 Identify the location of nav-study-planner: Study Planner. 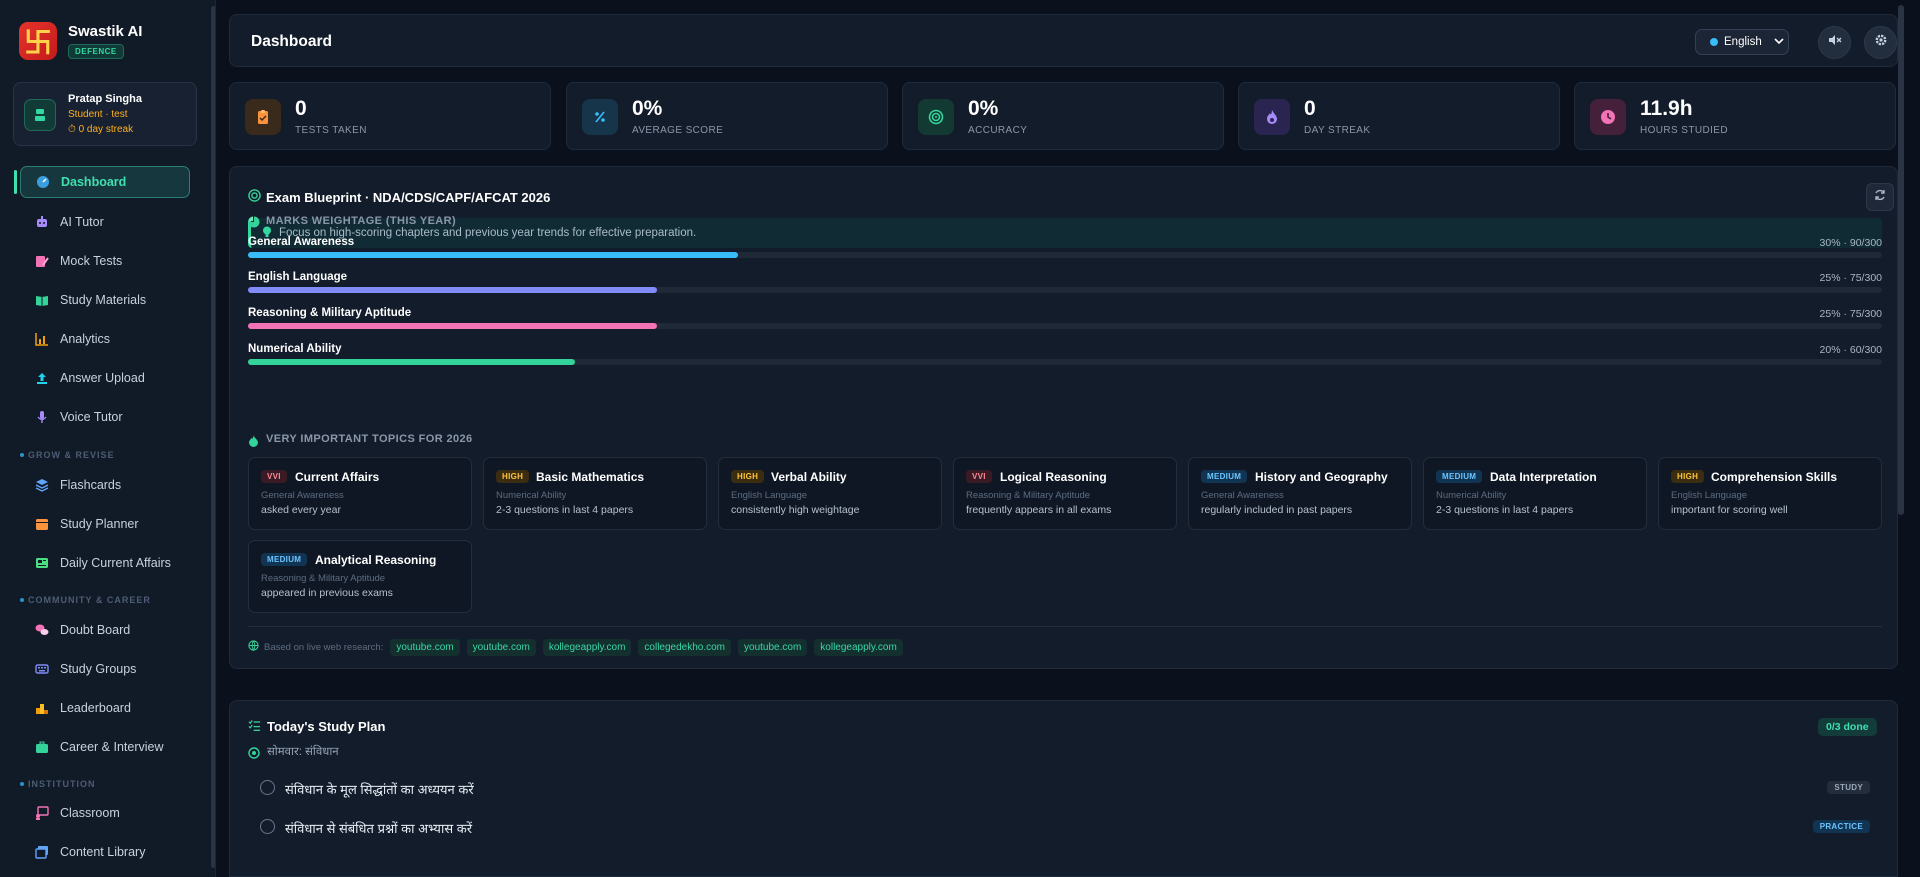
(105, 524).